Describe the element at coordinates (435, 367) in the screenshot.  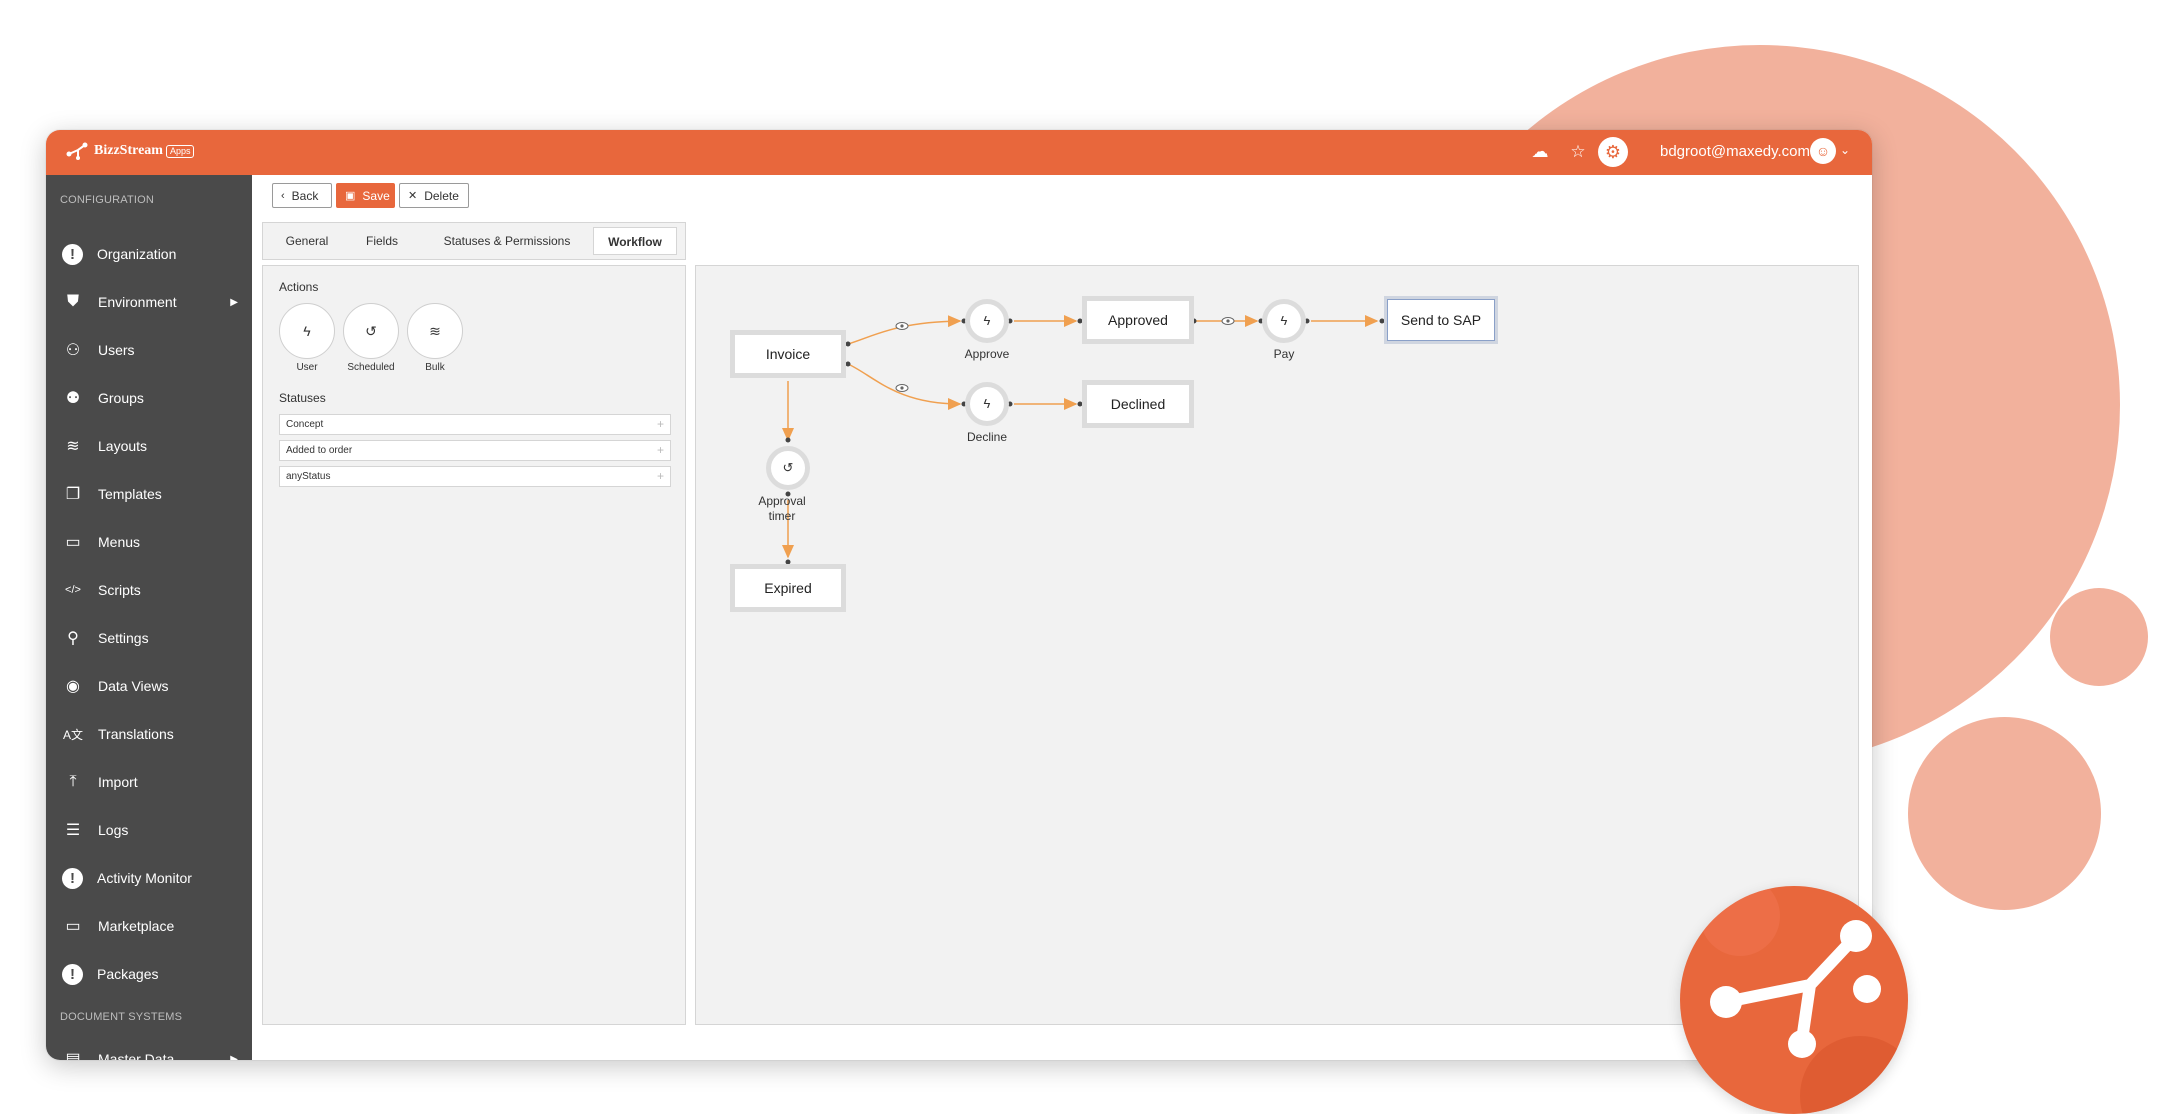
I see `action-label: Bulk` at that location.